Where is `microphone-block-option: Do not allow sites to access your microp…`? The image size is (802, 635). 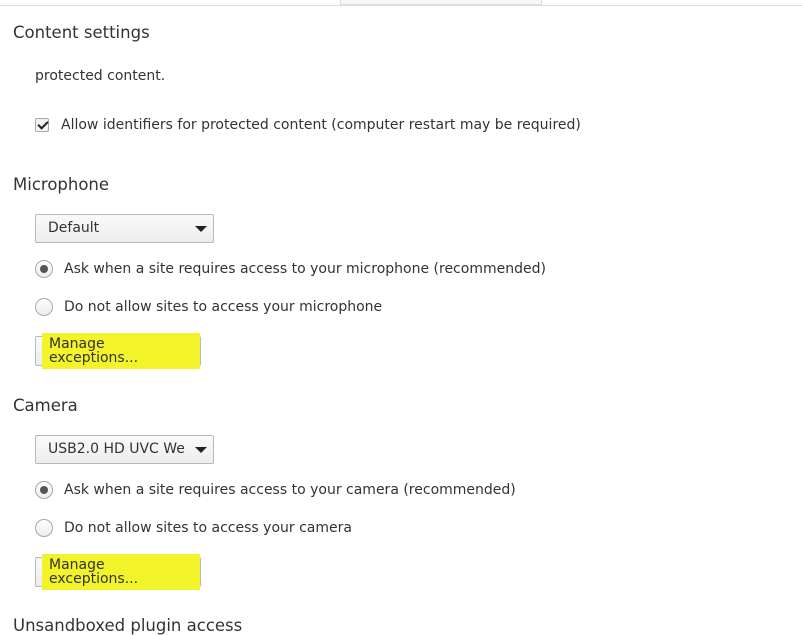
microphone-block-option: Do not allow sites to access your microp… is located at coordinates (208, 307).